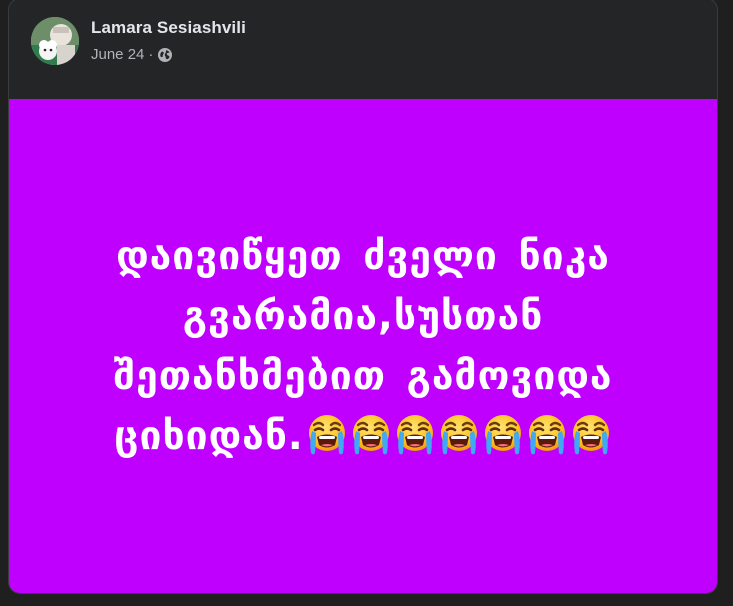 The height and width of the screenshot is (606, 733). I want to click on post-date: June 24, so click(117, 54).